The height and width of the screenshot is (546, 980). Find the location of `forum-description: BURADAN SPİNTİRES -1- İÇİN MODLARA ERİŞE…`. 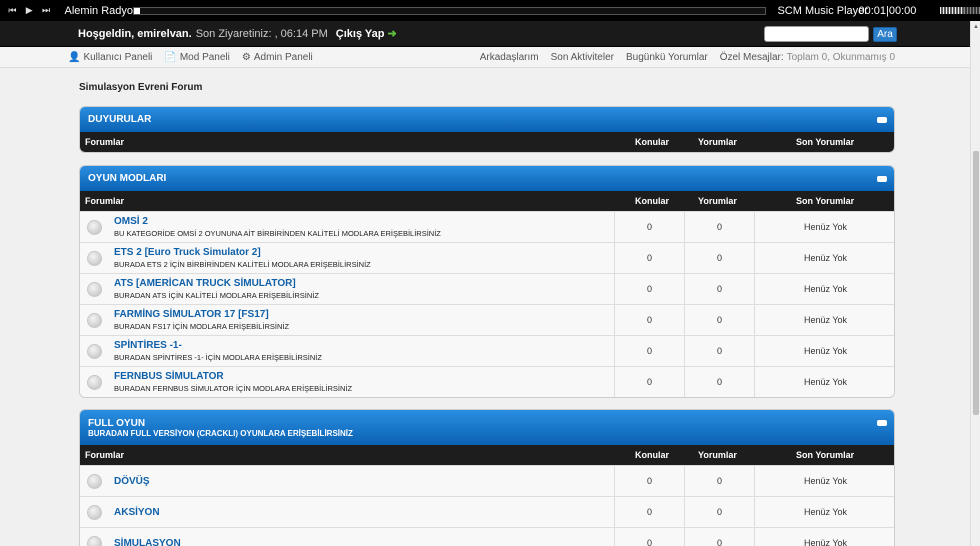

forum-description: BURADAN SPİNTİRES -1- İÇİN MODLARA ERİŞE… is located at coordinates (218, 357).